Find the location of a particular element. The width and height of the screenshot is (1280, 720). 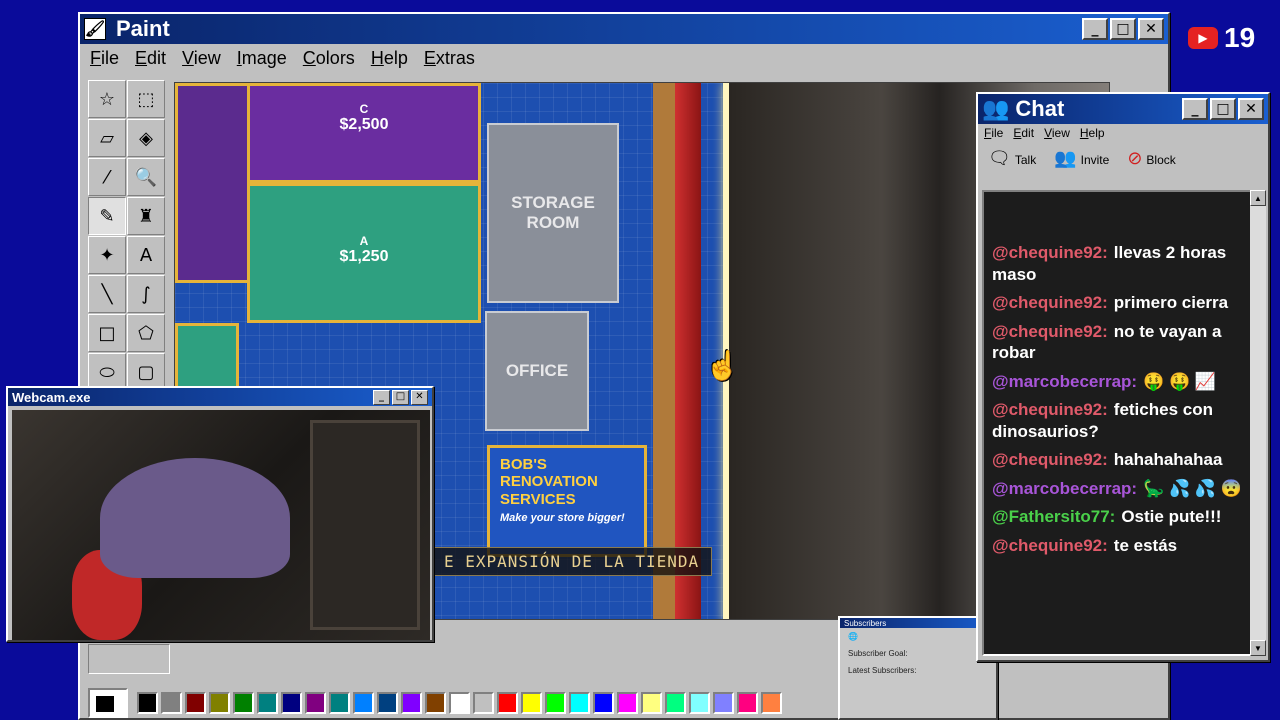

room-a-letter: A is located at coordinates (364, 241).